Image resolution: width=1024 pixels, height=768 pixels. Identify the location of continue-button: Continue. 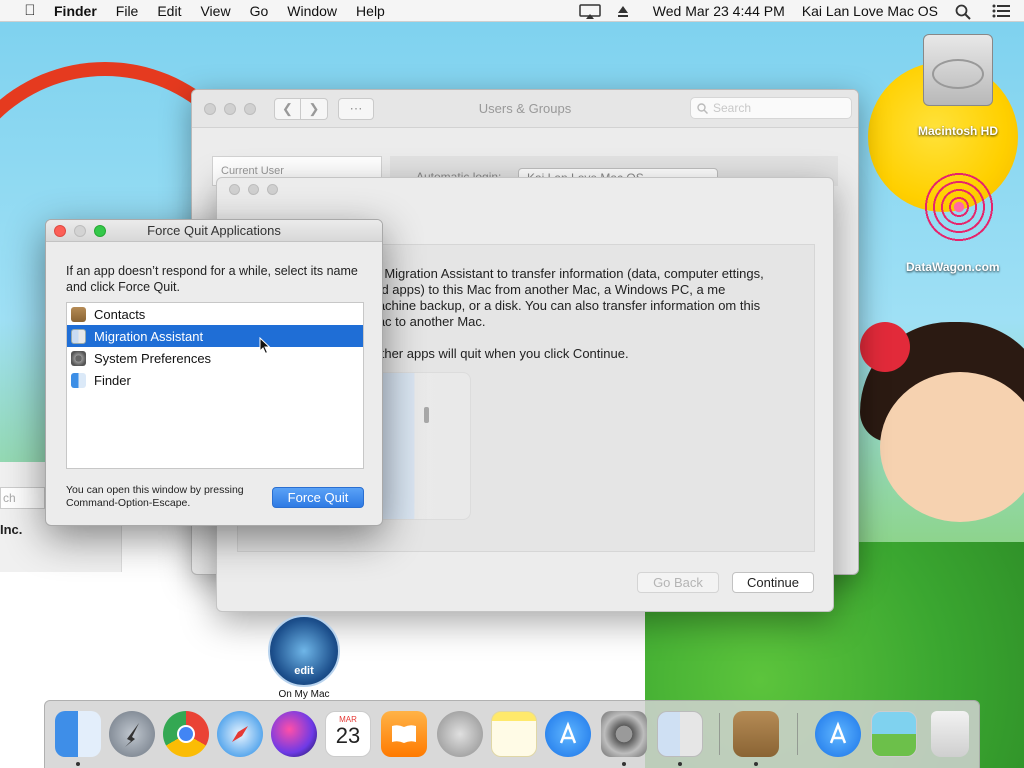
(773, 582).